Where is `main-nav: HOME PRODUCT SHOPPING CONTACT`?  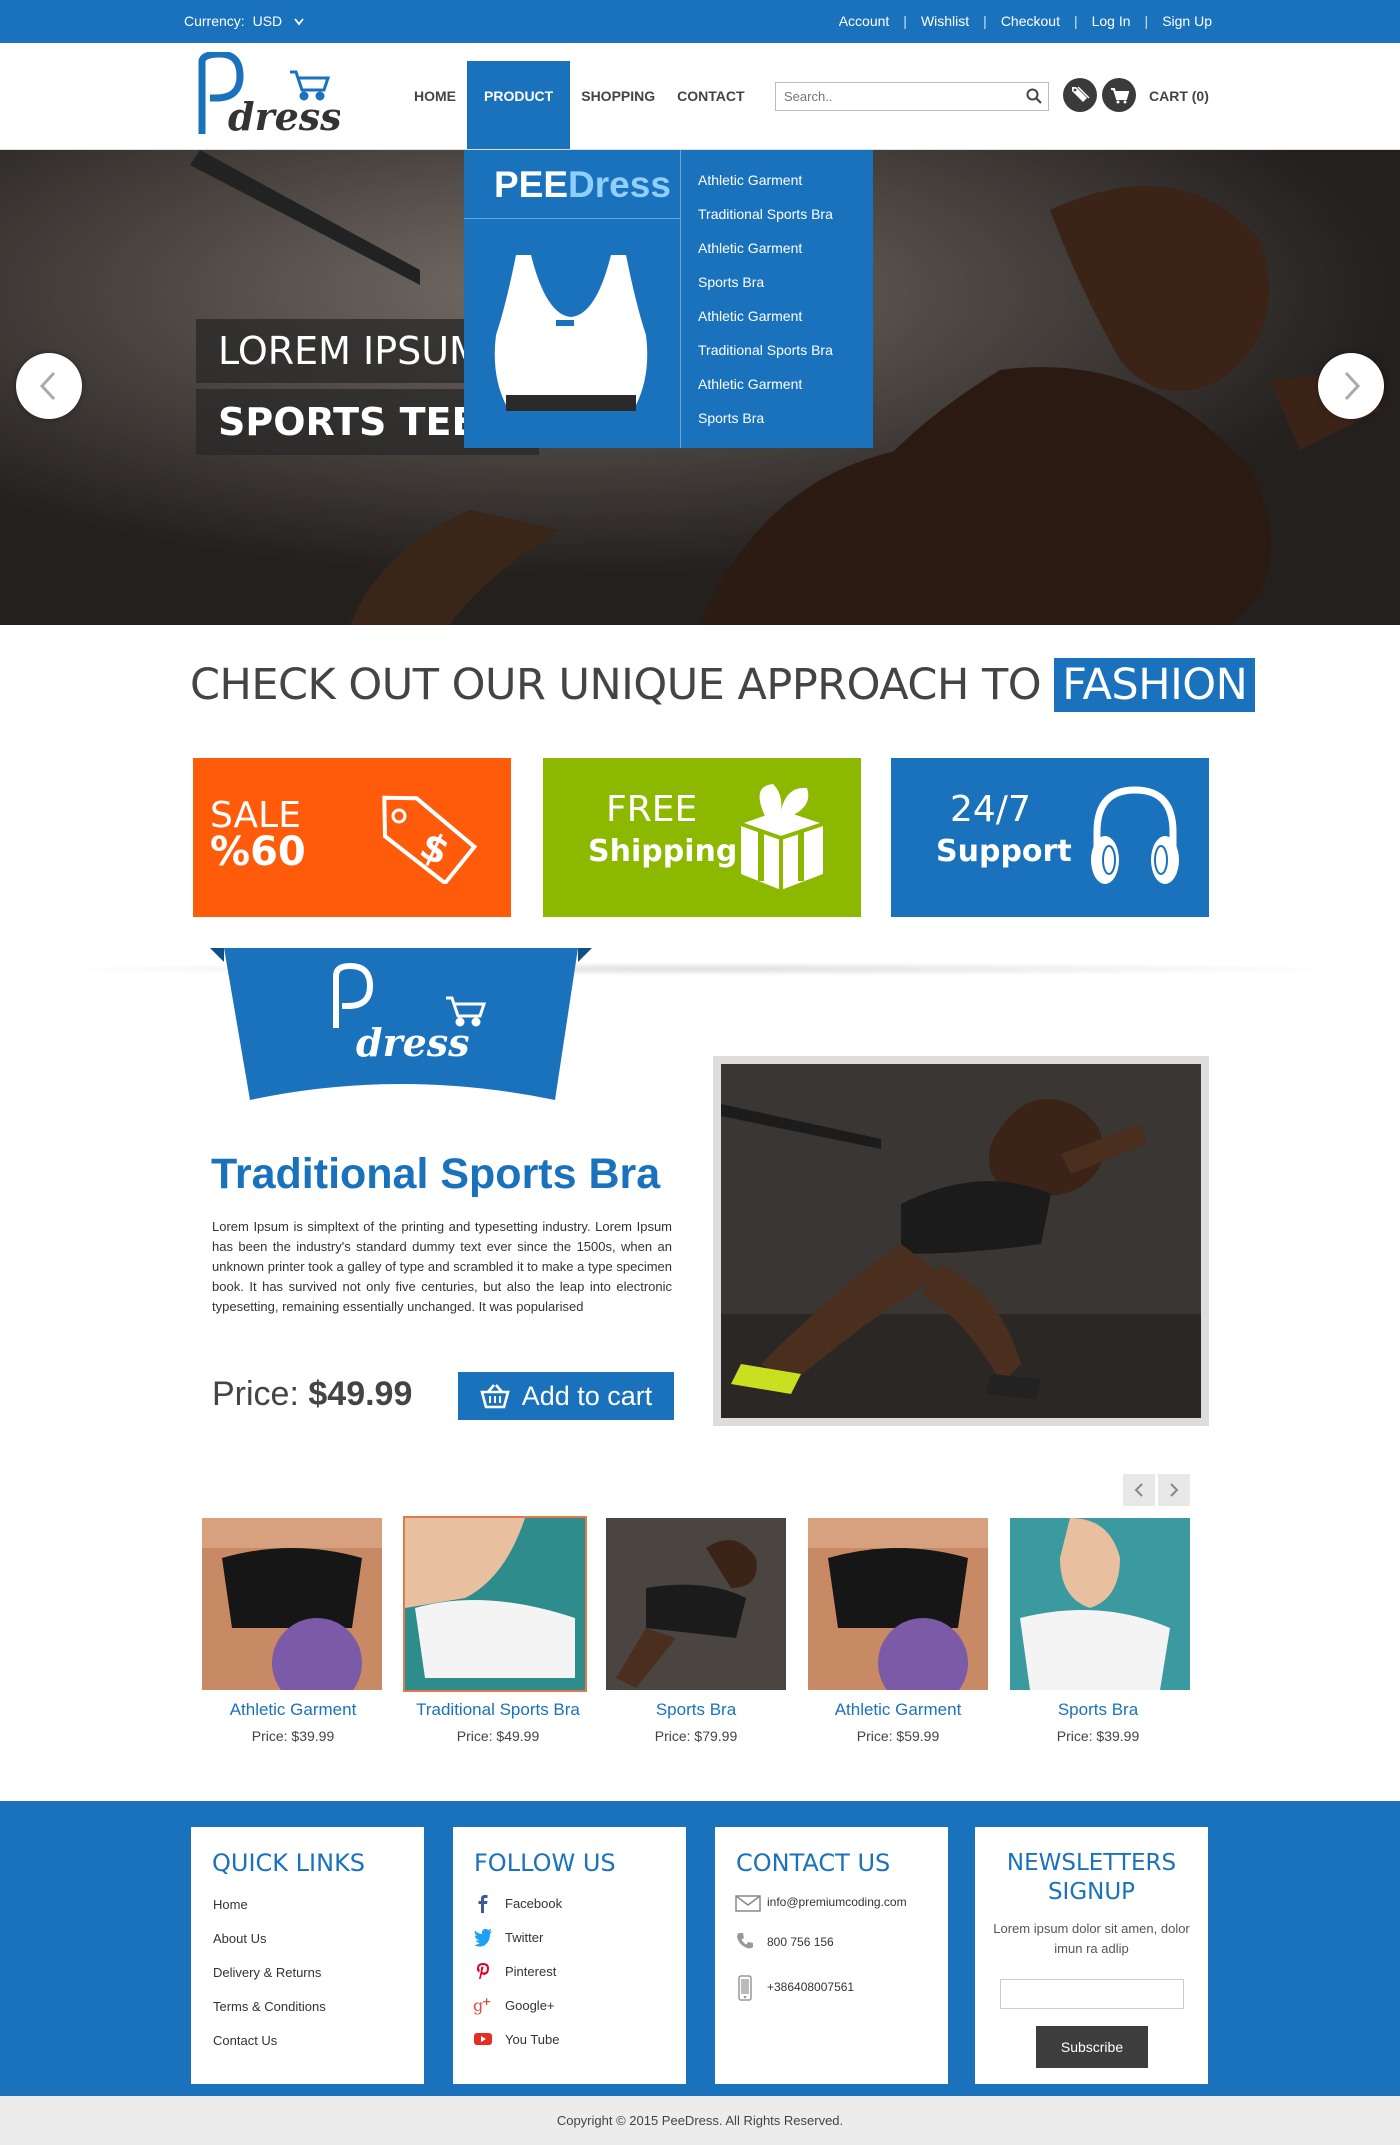
main-nav: HOME PRODUCT SHOPPING CONTACT is located at coordinates (579, 105).